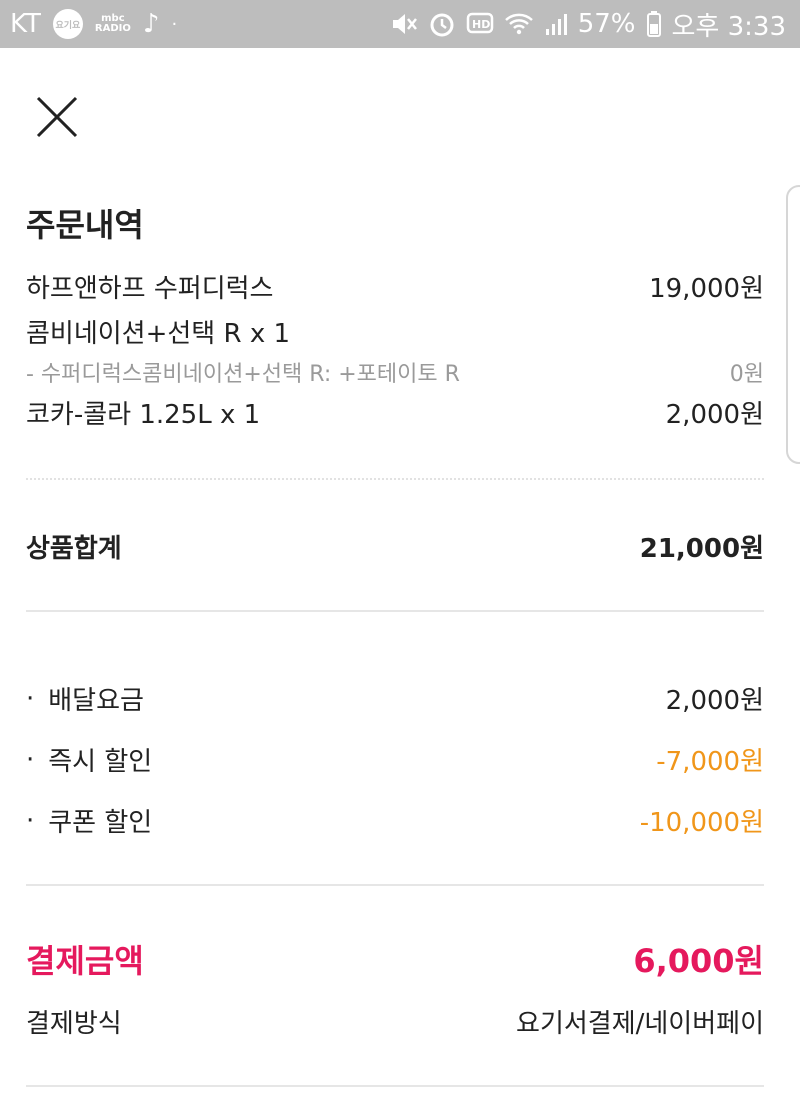  I want to click on item-option-price: 0원, so click(746, 374).